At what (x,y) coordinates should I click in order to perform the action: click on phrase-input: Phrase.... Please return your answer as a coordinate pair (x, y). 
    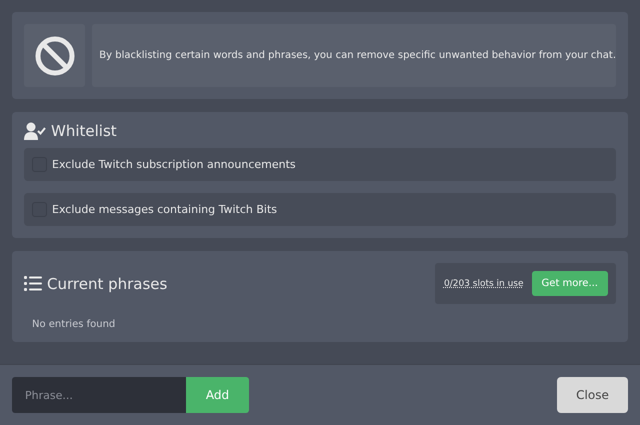
    Looking at the image, I should click on (99, 395).